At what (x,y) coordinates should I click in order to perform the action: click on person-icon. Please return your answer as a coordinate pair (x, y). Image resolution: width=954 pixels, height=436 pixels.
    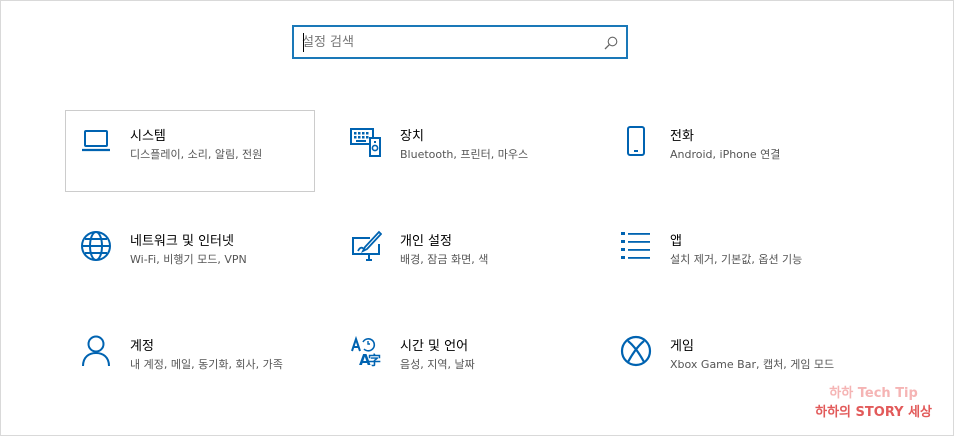
    Looking at the image, I should click on (96, 351).